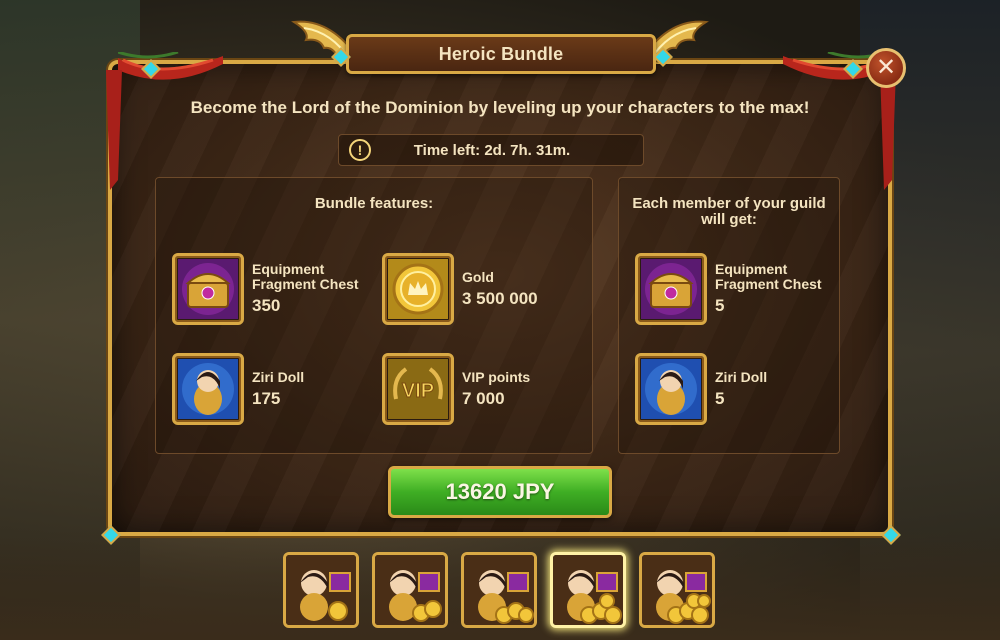 This screenshot has width=1000, height=640. I want to click on close-button: ✕, so click(886, 68).